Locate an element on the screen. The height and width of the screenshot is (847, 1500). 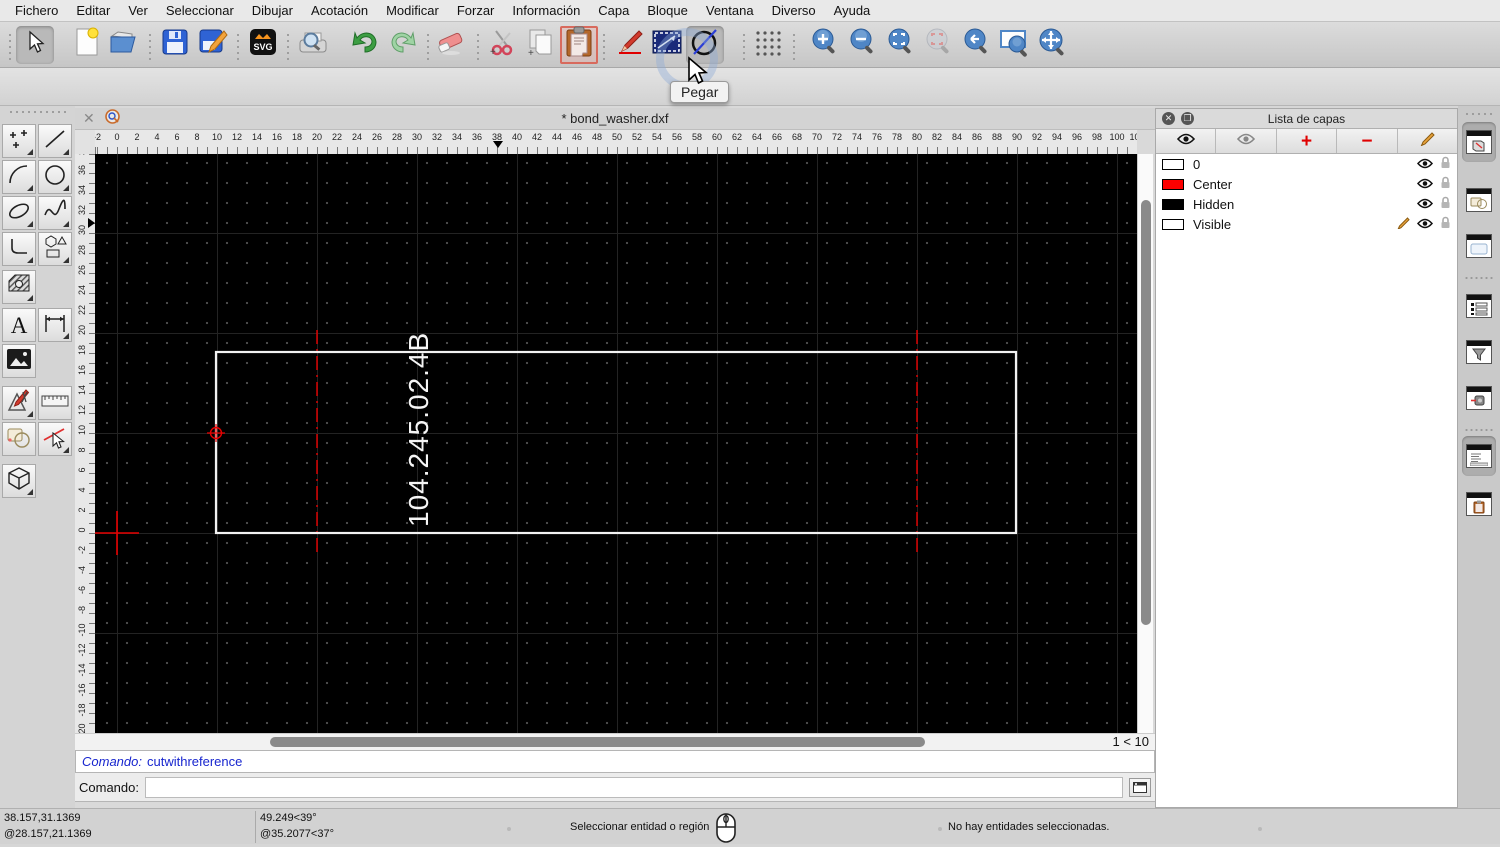
paste-button is located at coordinates (579, 44).